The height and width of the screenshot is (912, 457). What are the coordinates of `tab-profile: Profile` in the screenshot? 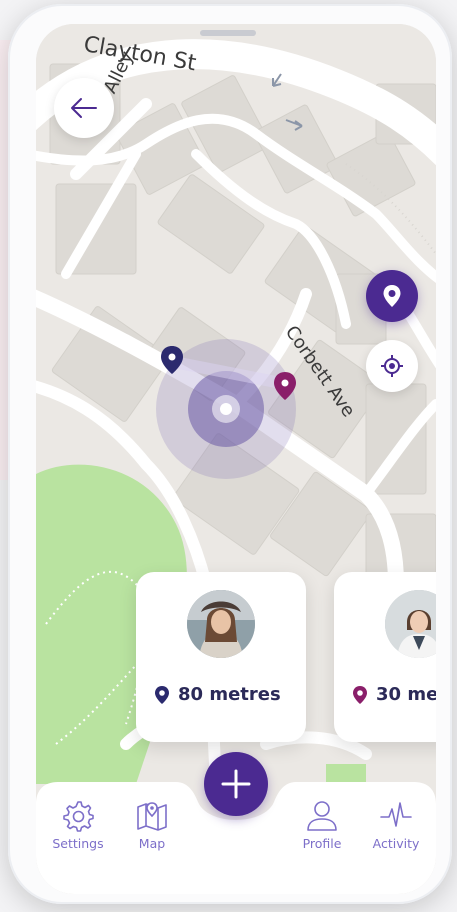 It's located at (322, 816).